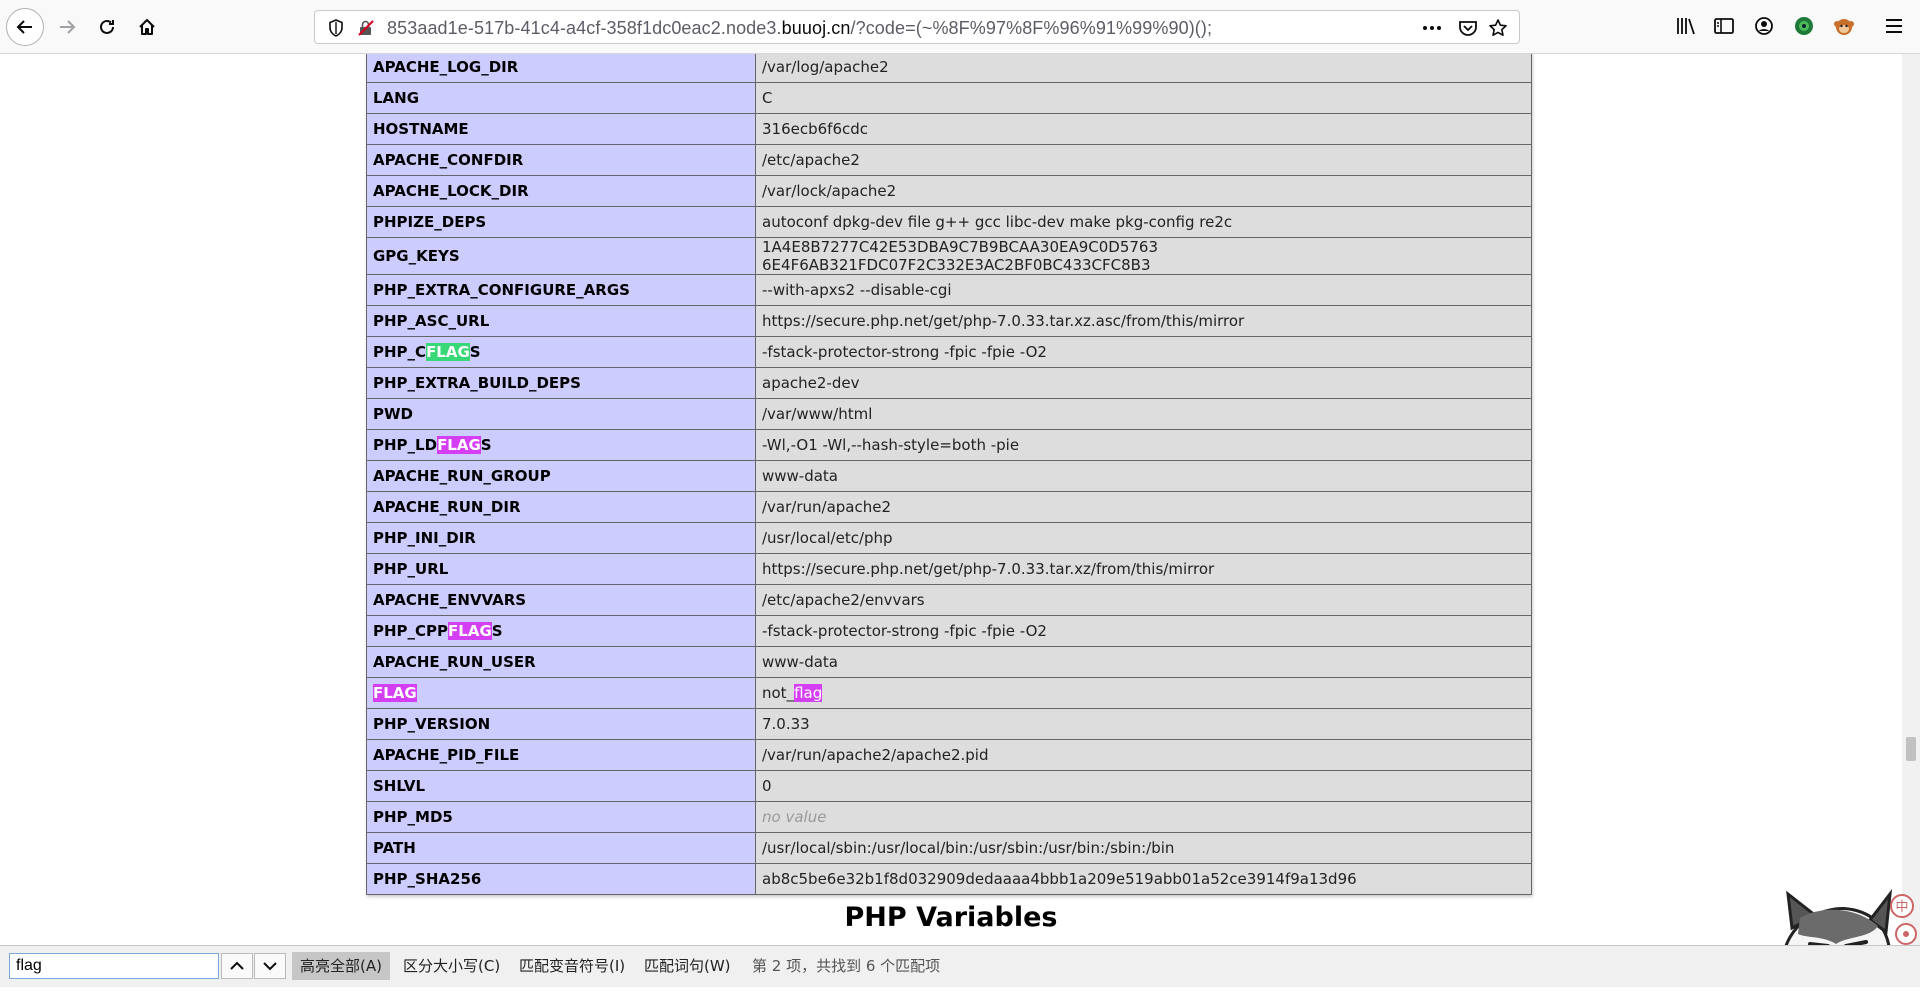 The width and height of the screenshot is (1920, 991). Describe the element at coordinates (561, 569) in the screenshot. I see `env-key: PHP_URL` at that location.